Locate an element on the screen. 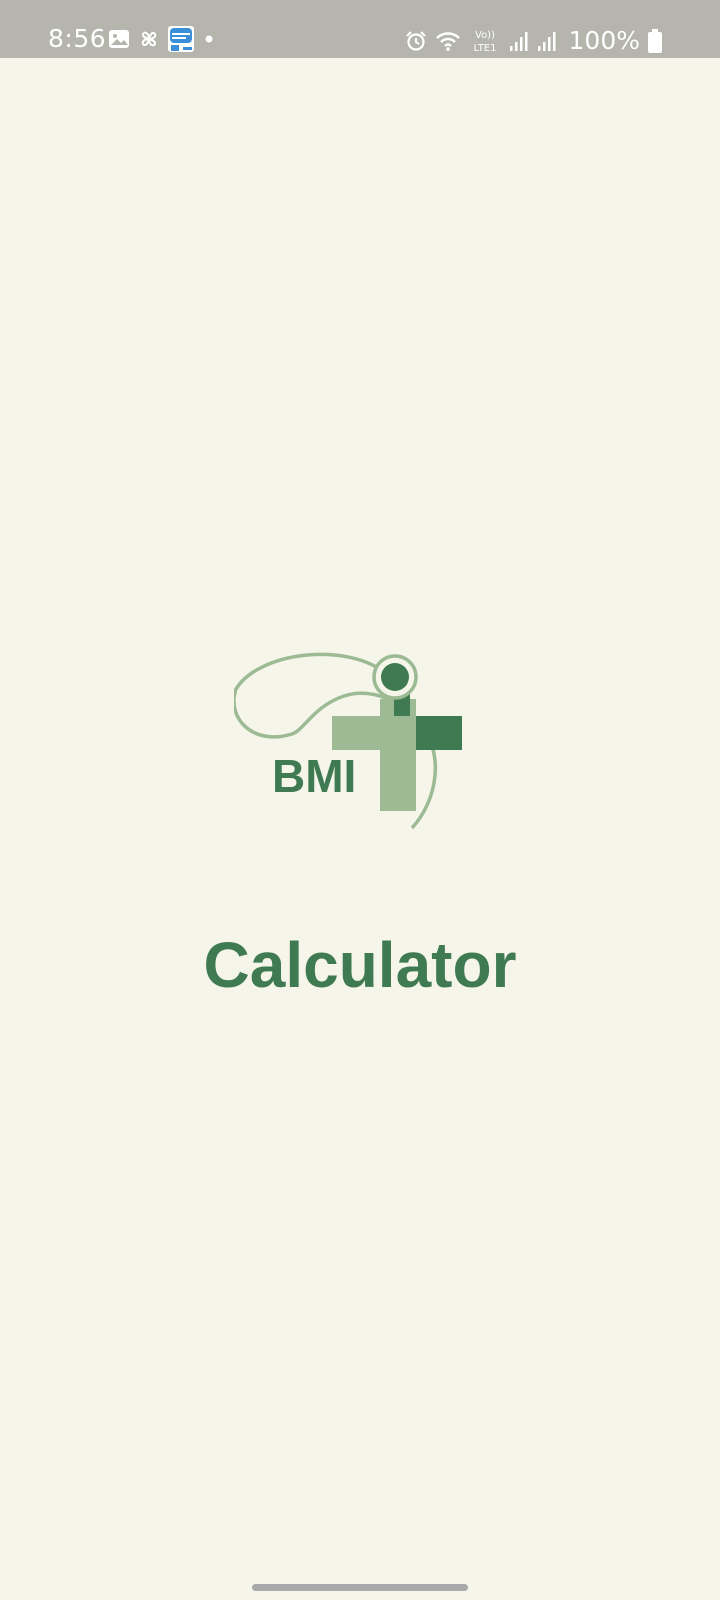 The height and width of the screenshot is (1600, 720). battery-icon is located at coordinates (655, 40).